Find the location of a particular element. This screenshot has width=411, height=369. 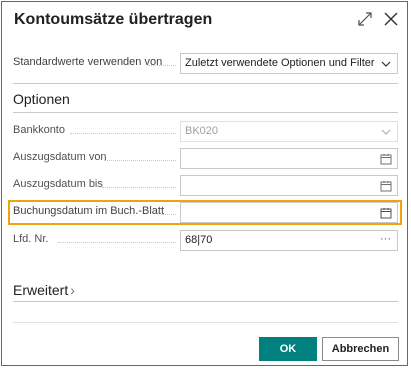

field-row-auszugsdatum-von: Auszugsdatum von is located at coordinates (204, 159).